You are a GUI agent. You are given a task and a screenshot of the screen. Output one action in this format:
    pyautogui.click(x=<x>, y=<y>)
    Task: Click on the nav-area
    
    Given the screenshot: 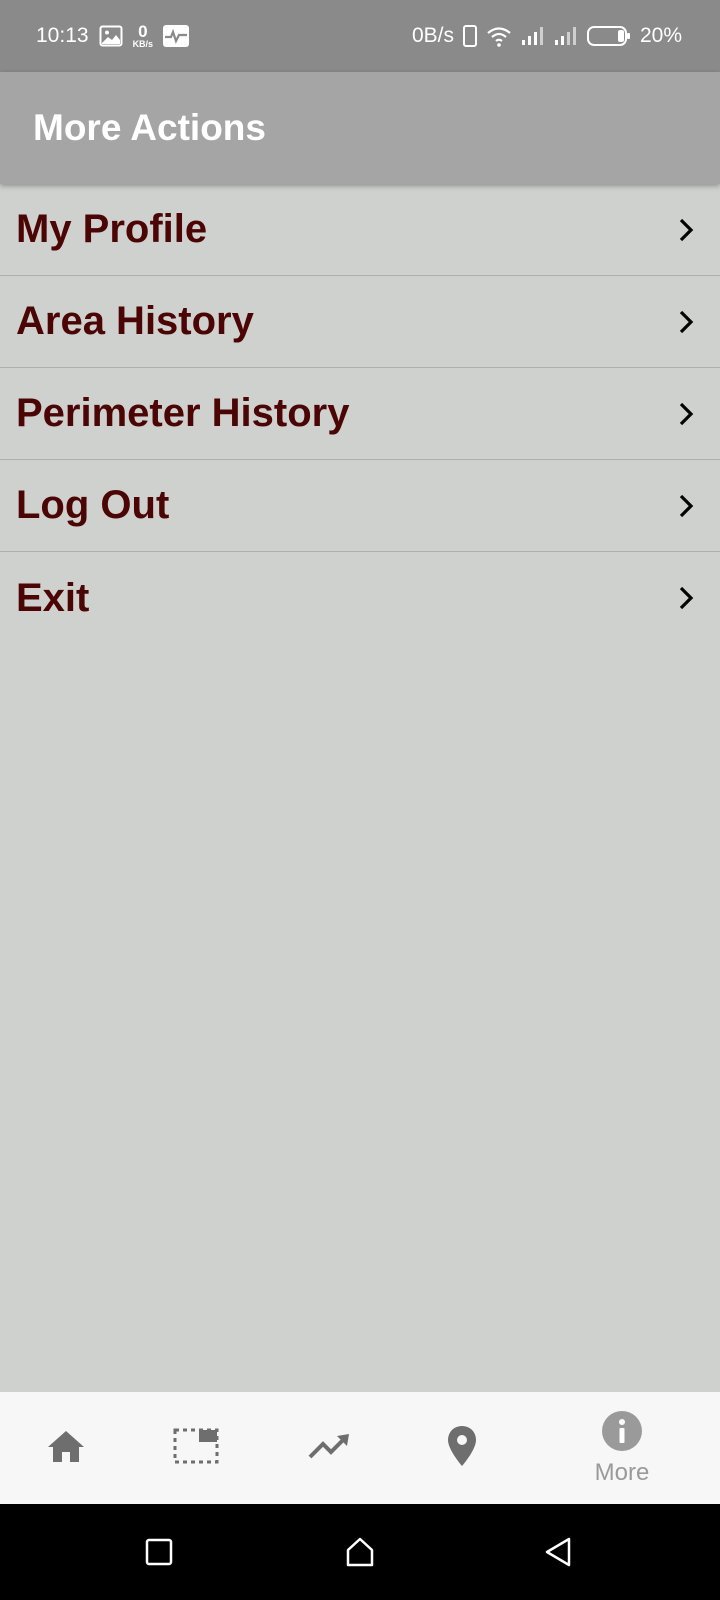 What is the action you would take?
    pyautogui.click(x=196, y=1448)
    